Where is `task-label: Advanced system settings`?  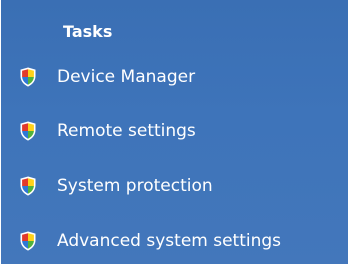 task-label: Advanced system settings is located at coordinates (169, 241).